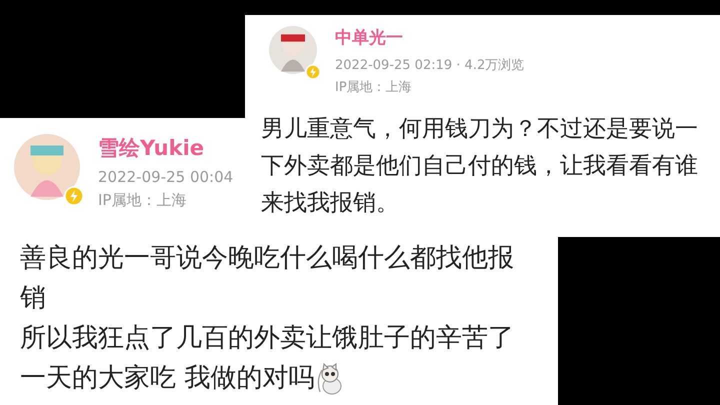 The image size is (720, 405). What do you see at coordinates (429, 66) in the screenshot?
I see `post-meta: 2022-09-25 02:19 · 4.2万浏览` at bounding box center [429, 66].